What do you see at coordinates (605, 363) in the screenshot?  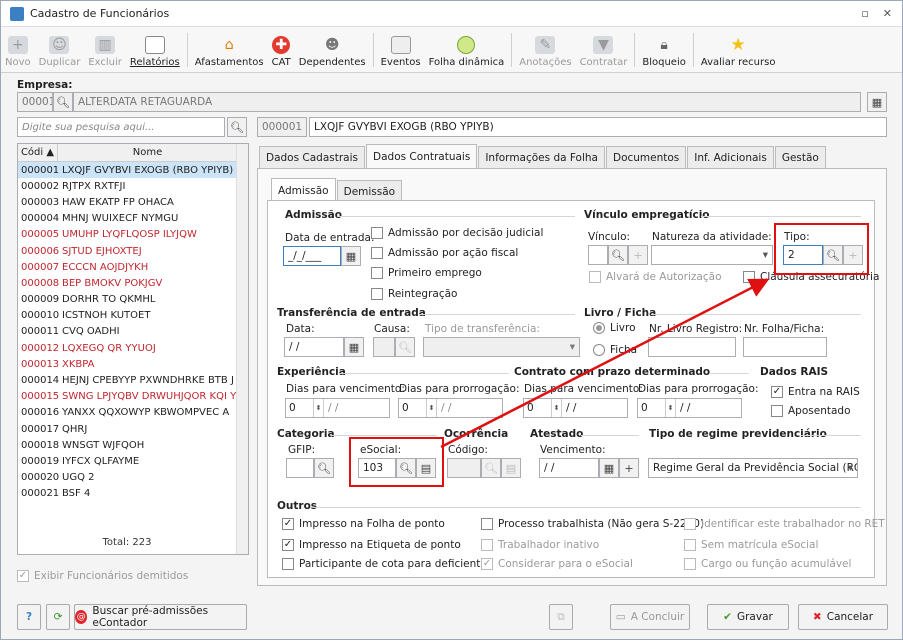 I see `annotation-arrow` at bounding box center [605, 363].